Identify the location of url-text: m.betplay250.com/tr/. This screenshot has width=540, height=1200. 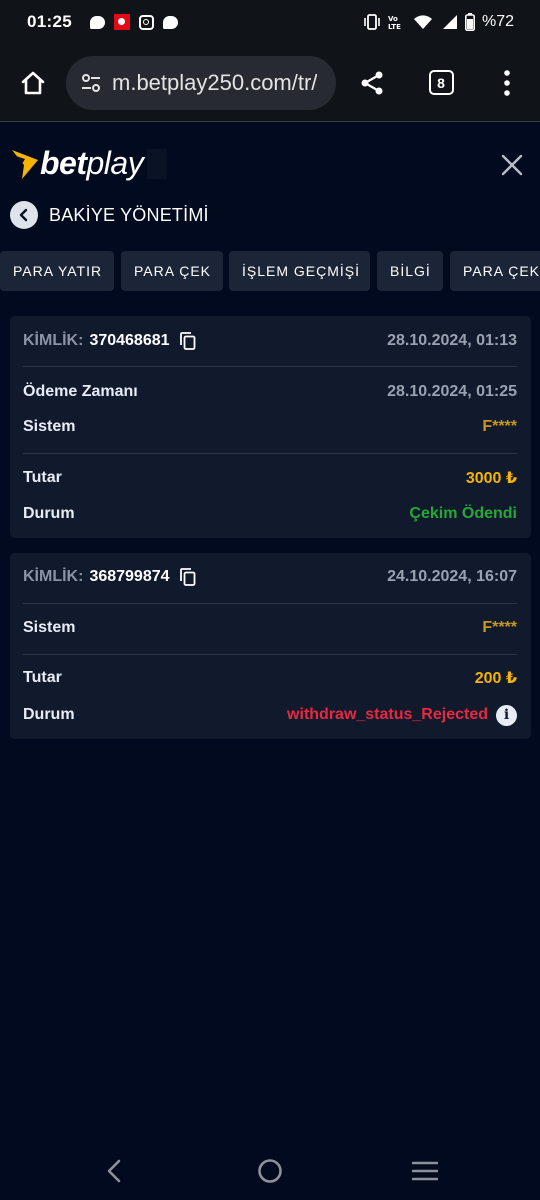
(215, 82).